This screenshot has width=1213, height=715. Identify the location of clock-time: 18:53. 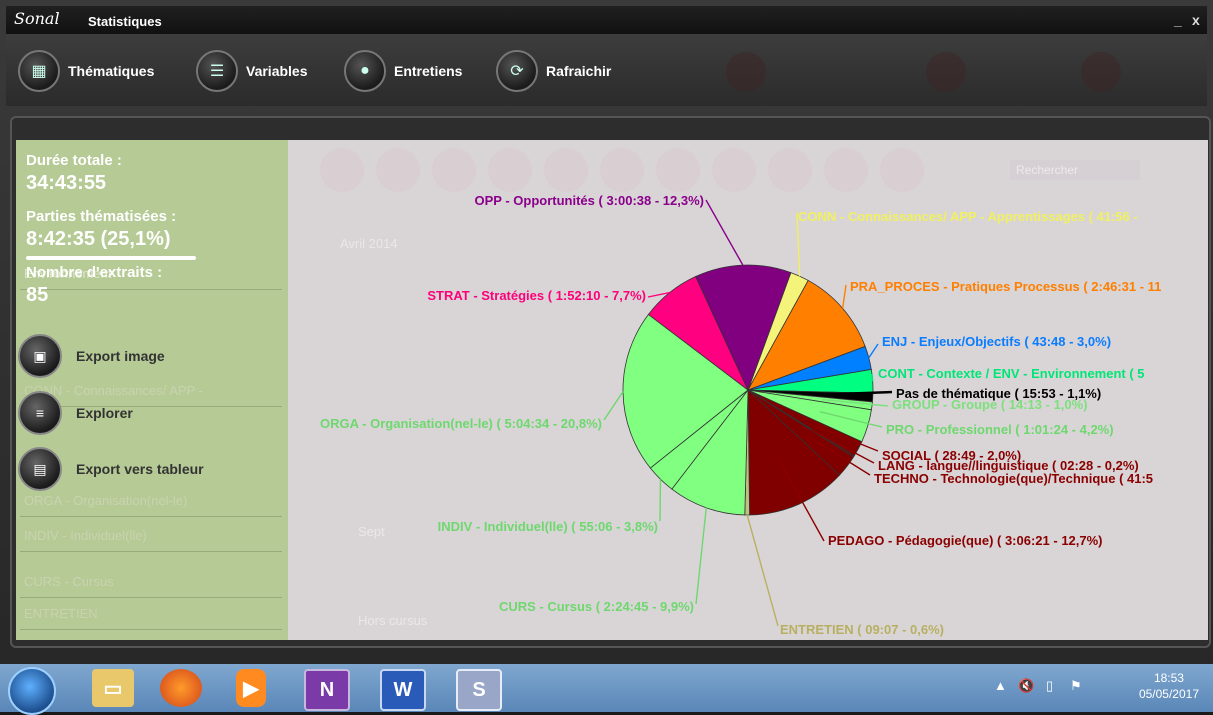
(1169, 678).